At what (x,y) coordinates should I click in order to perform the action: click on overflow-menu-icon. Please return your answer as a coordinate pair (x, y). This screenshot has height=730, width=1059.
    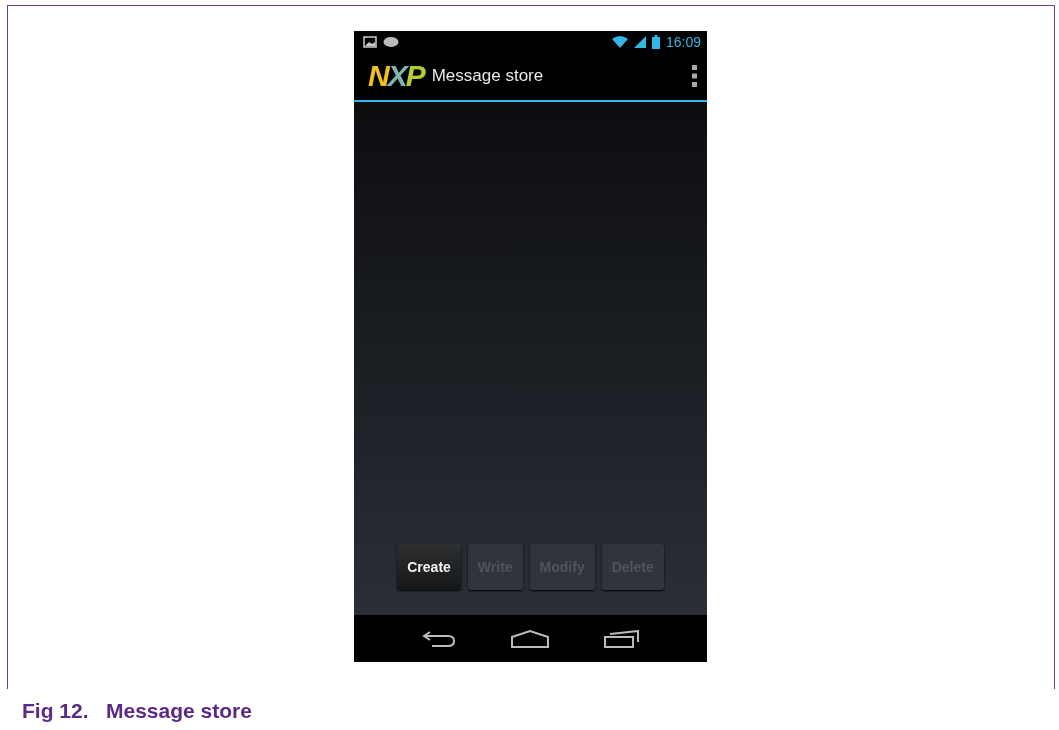
    Looking at the image, I should click on (694, 76).